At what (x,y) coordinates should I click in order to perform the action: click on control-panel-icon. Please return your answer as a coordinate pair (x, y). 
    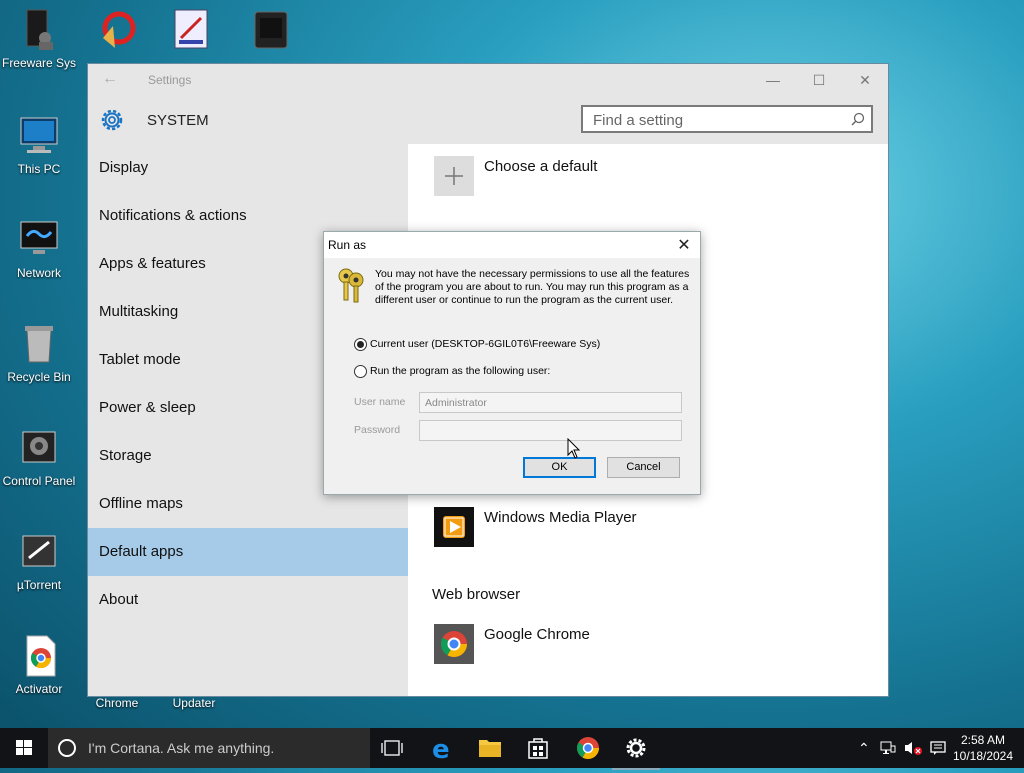
    Looking at the image, I should click on (39, 448).